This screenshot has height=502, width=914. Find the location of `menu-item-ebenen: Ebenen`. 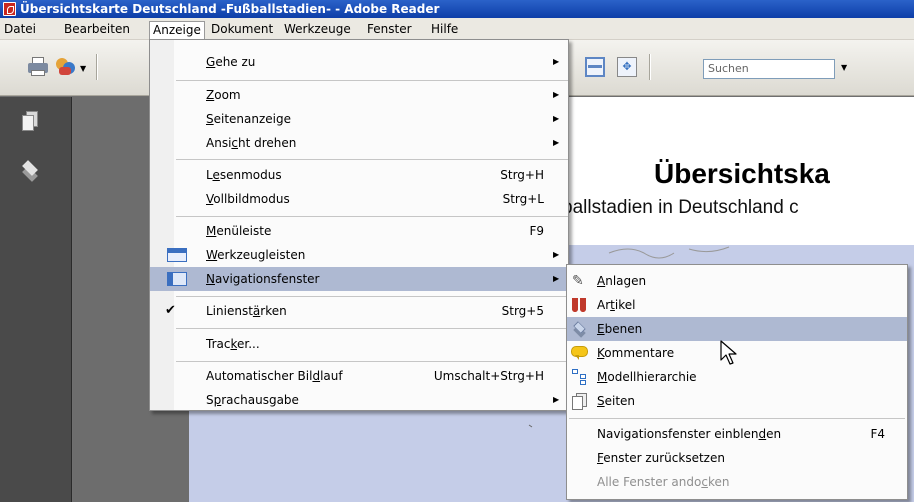

menu-item-ebenen: Ebenen is located at coordinates (737, 329).